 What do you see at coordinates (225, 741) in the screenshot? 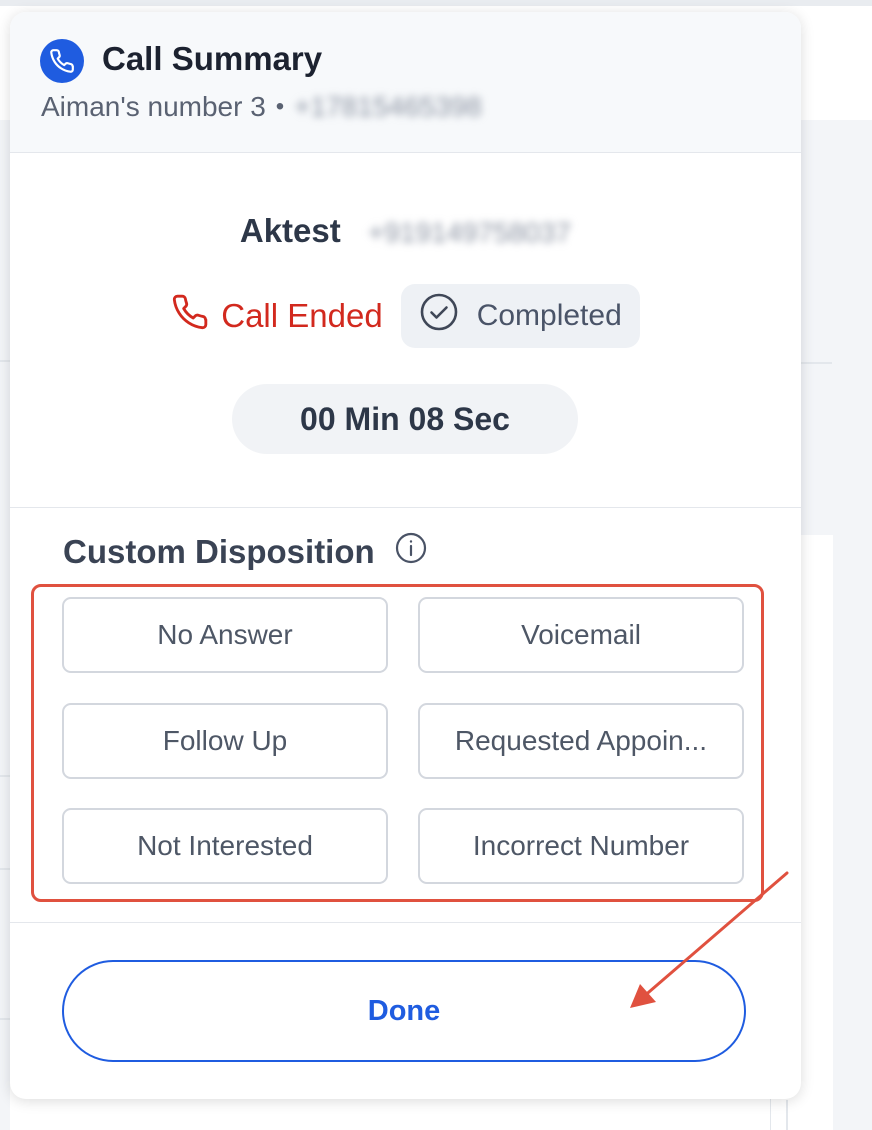
I see `disposition-option-follow-up: Follow Up` at bounding box center [225, 741].